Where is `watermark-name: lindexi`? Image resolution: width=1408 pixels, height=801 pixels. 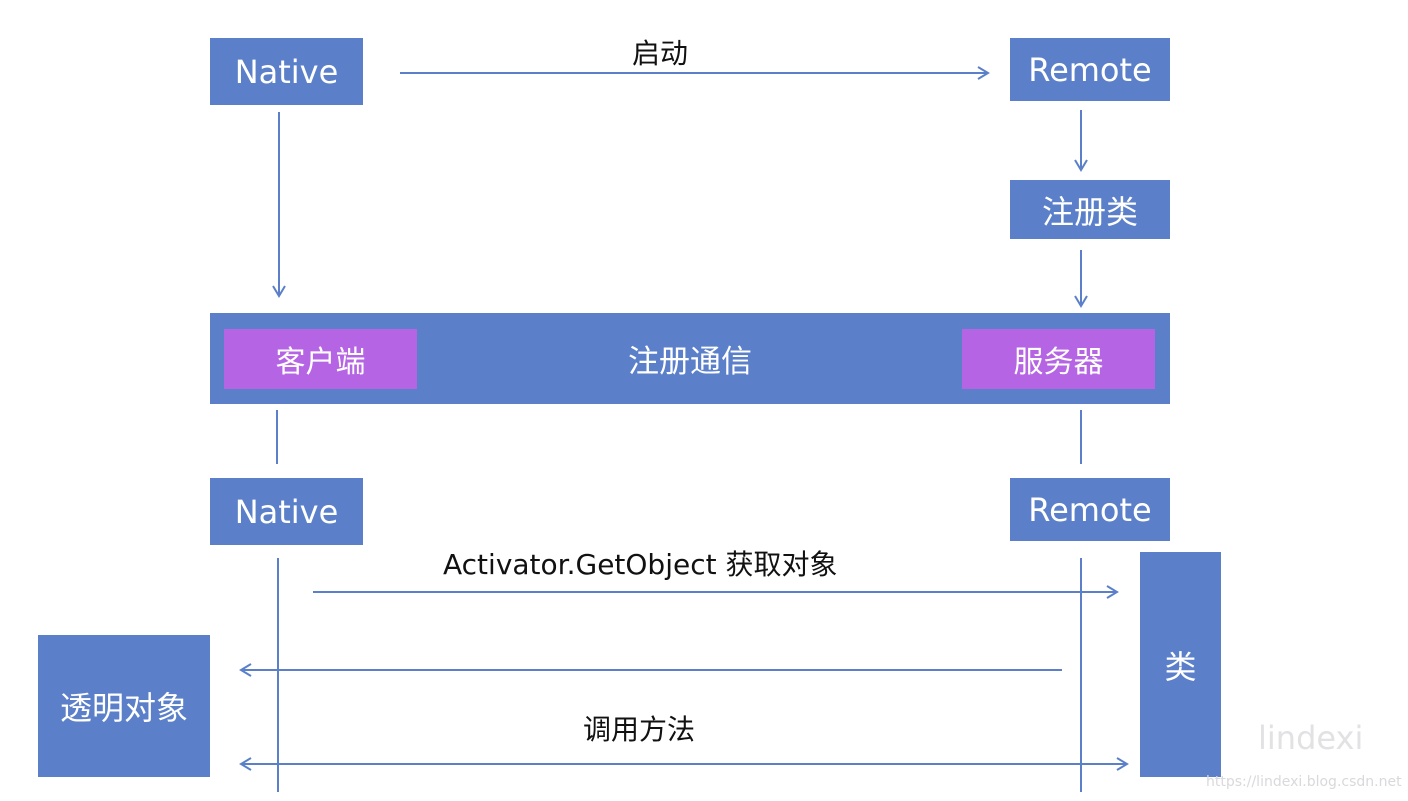
watermark-name: lindexi is located at coordinates (1311, 738).